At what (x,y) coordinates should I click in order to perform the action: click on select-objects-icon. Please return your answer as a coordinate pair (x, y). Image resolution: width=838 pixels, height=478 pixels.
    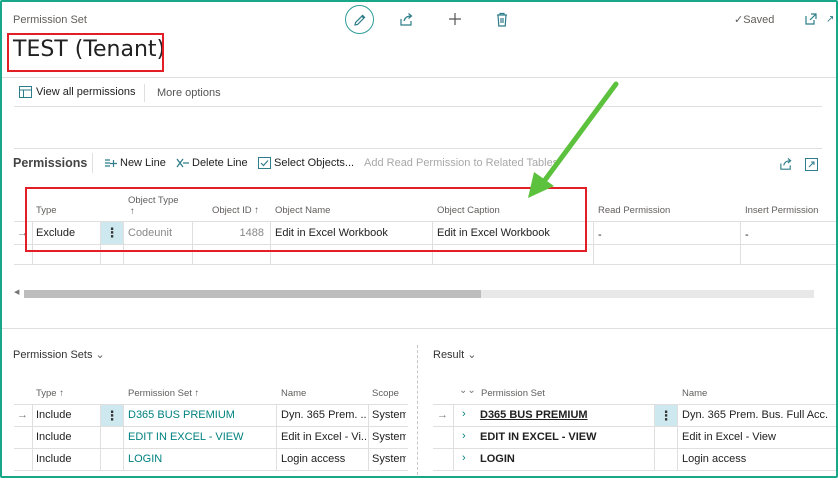
    Looking at the image, I should click on (264, 163).